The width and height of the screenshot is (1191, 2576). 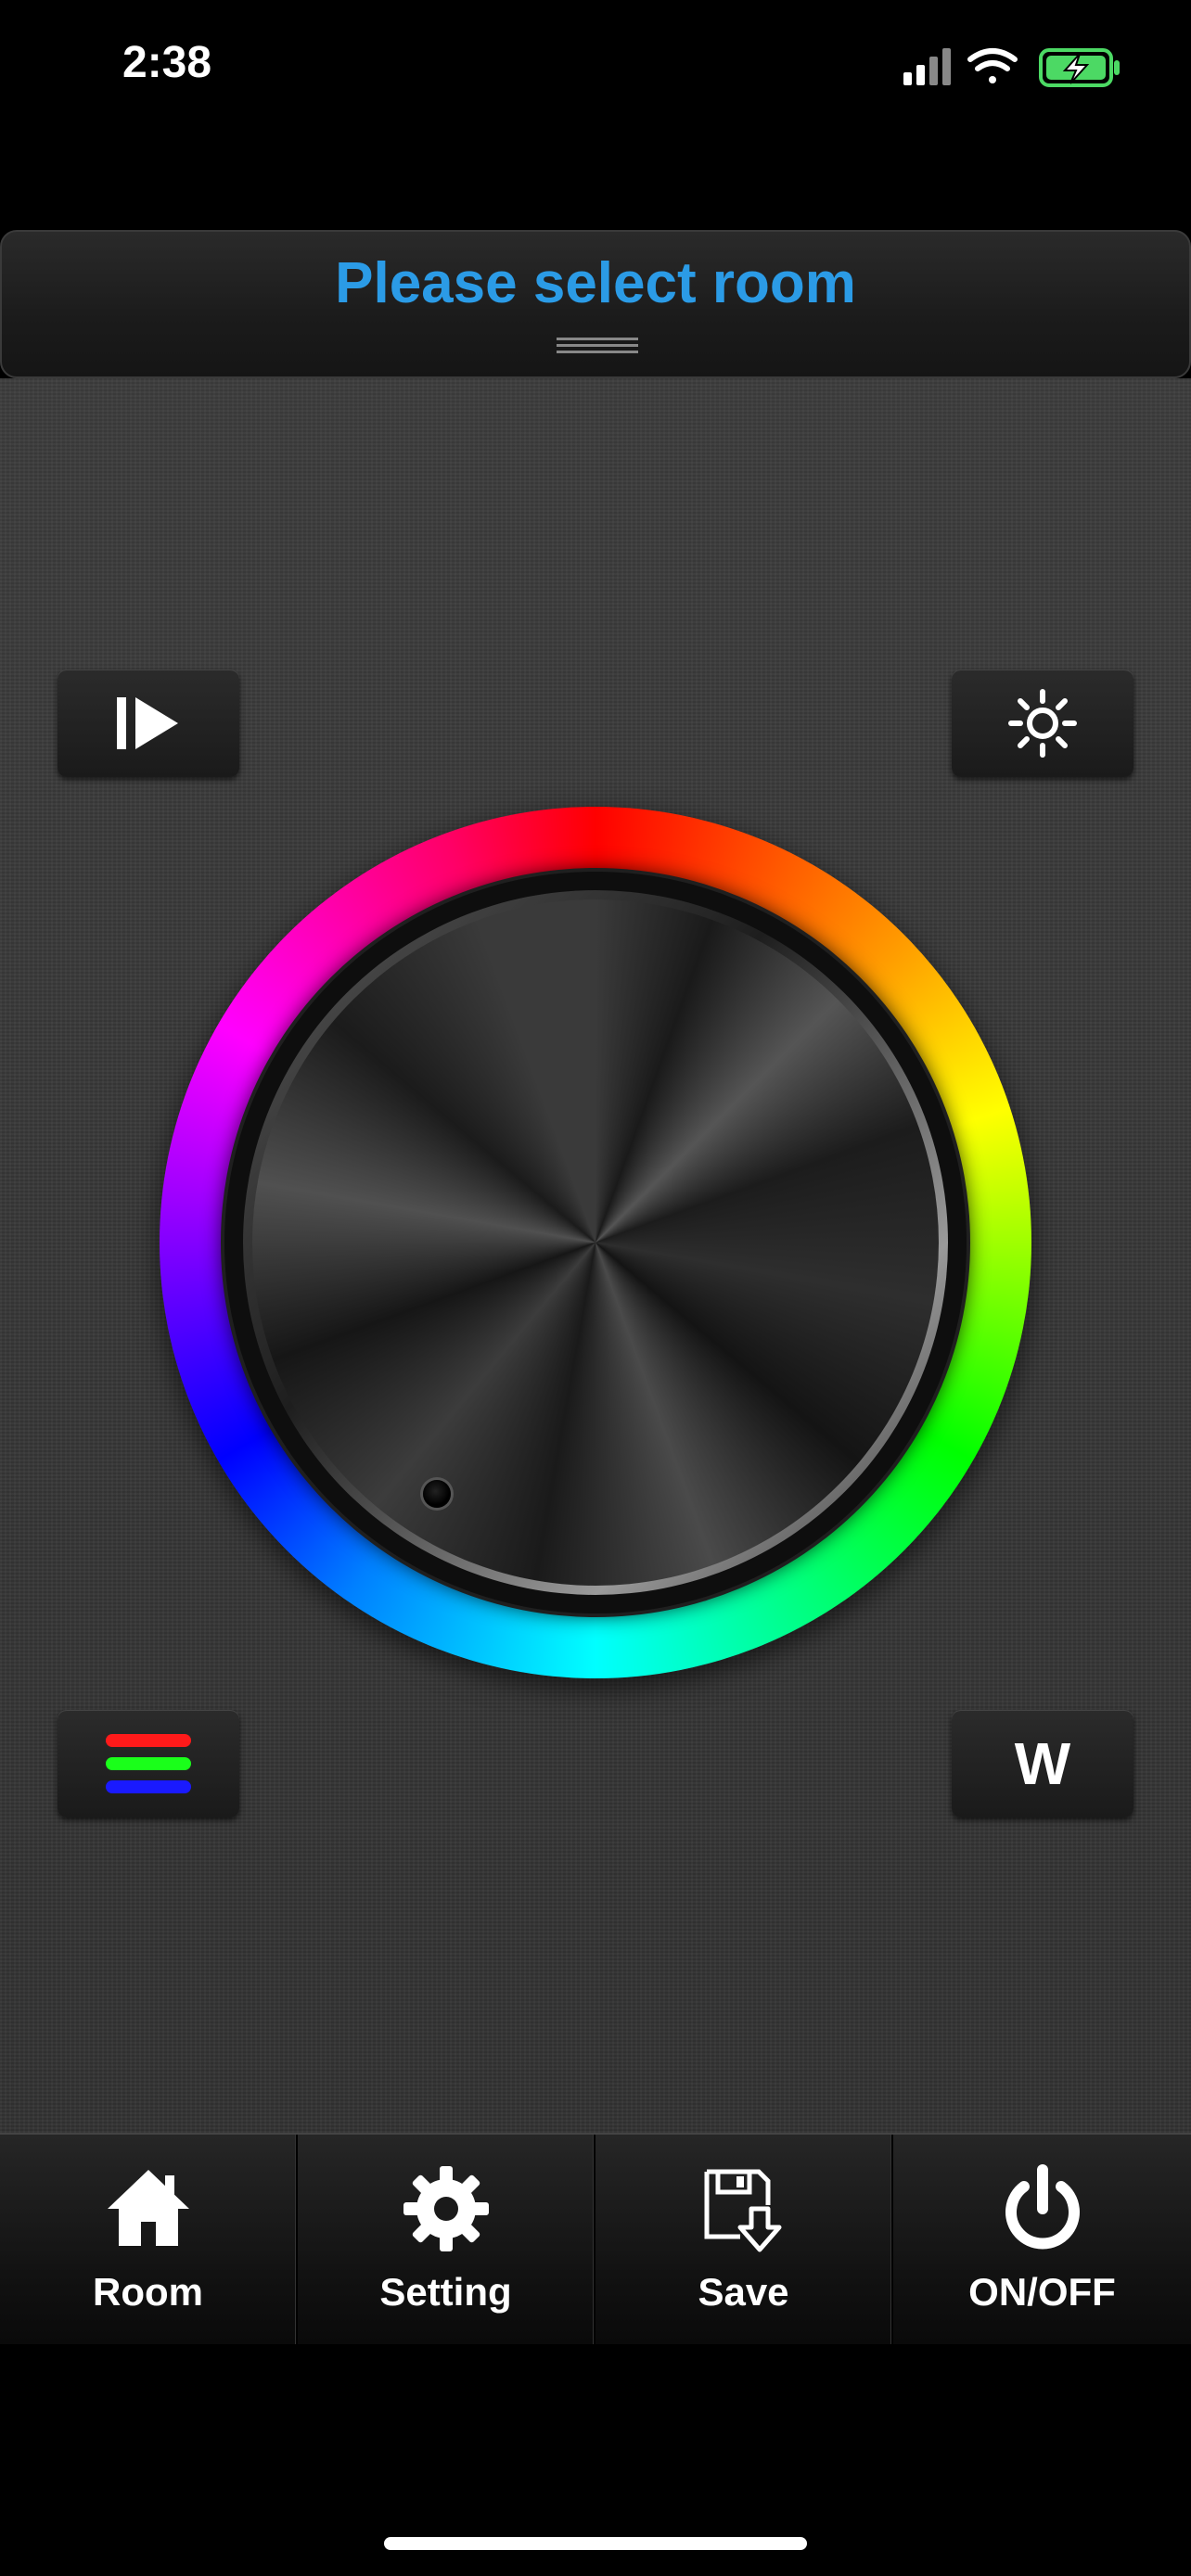 I want to click on white-mode-label: W, so click(x=1042, y=1763).